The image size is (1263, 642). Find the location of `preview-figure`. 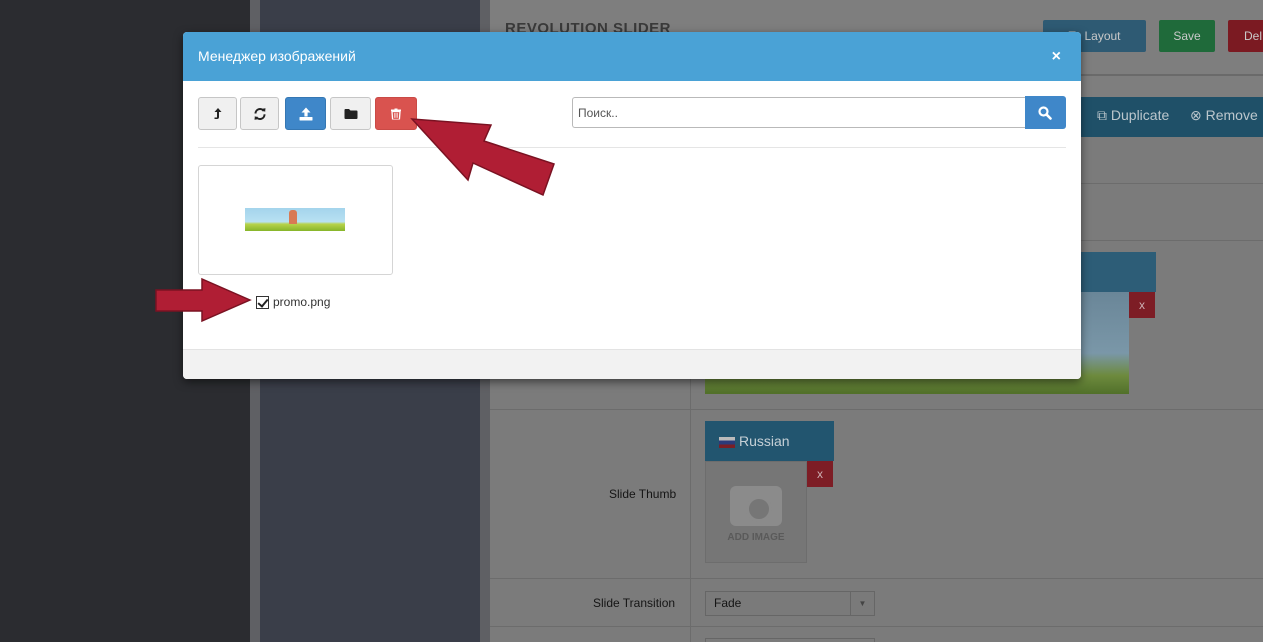

preview-figure is located at coordinates (293, 217).